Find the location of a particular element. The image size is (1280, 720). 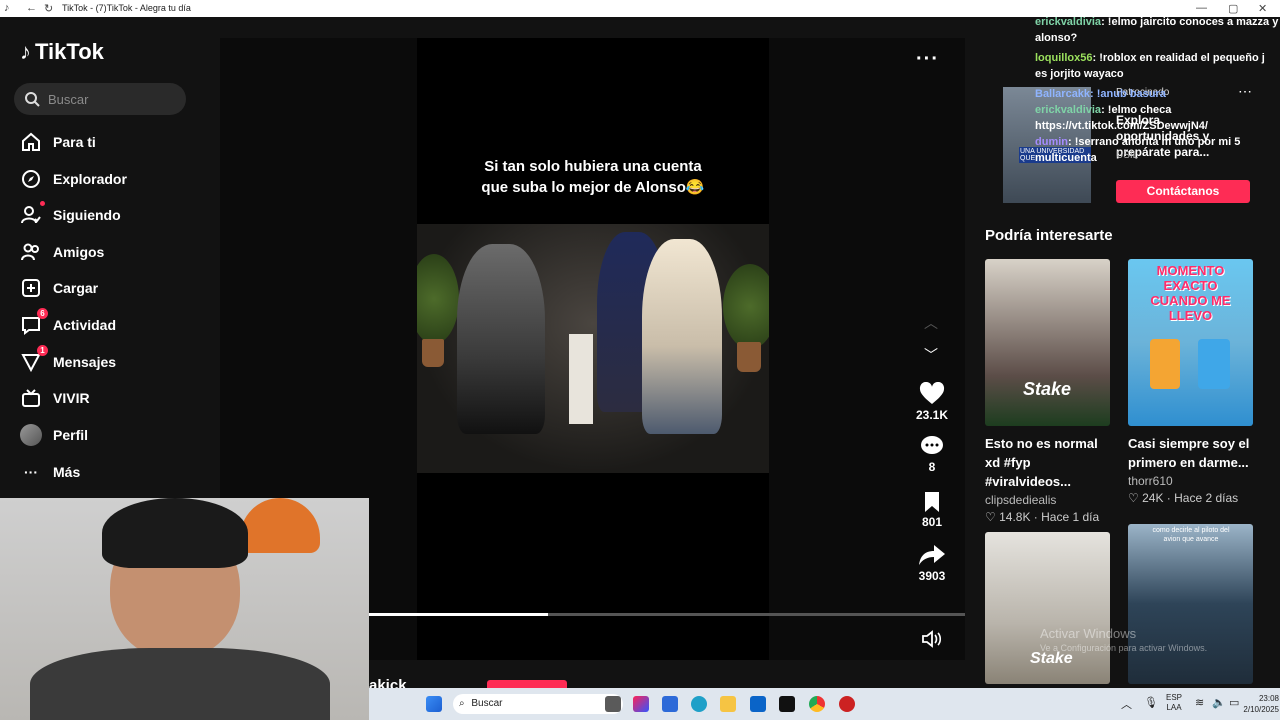

save-button: 801 is located at coordinates (932, 510).